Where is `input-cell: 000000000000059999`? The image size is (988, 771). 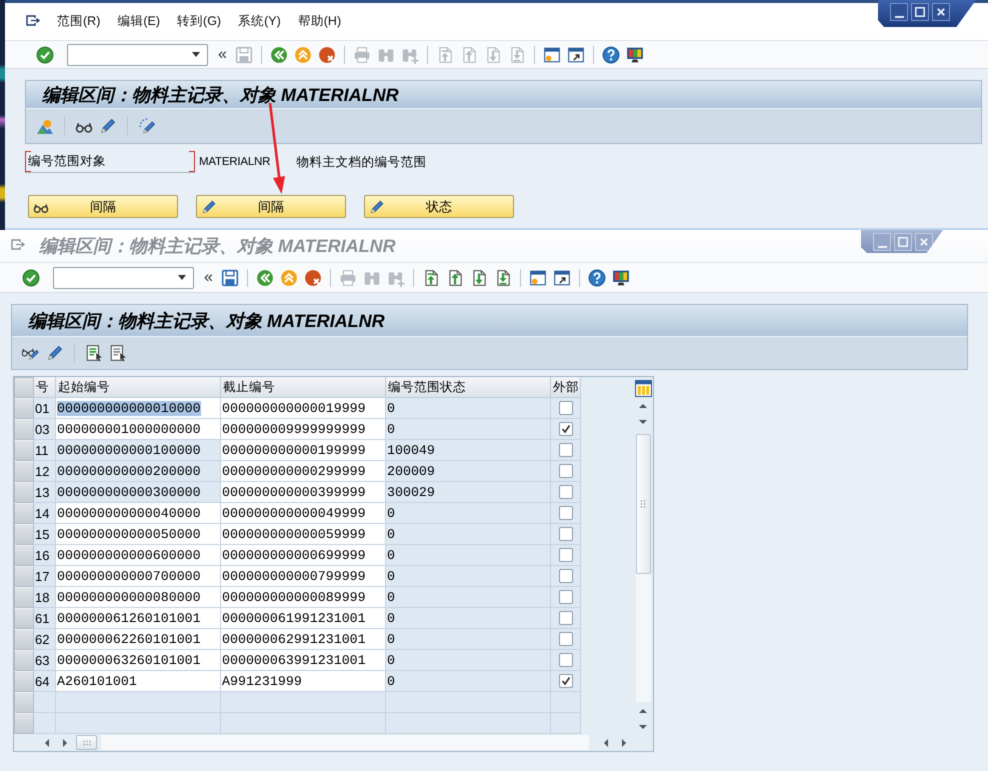
input-cell: 000000000000059999 is located at coordinates (303, 534).